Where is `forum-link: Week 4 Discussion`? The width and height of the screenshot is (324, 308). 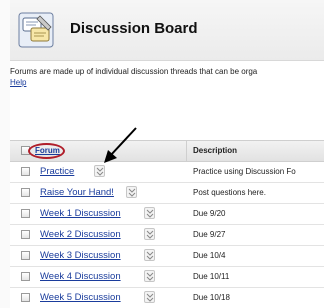 forum-link: Week 4 Discussion is located at coordinates (80, 276).